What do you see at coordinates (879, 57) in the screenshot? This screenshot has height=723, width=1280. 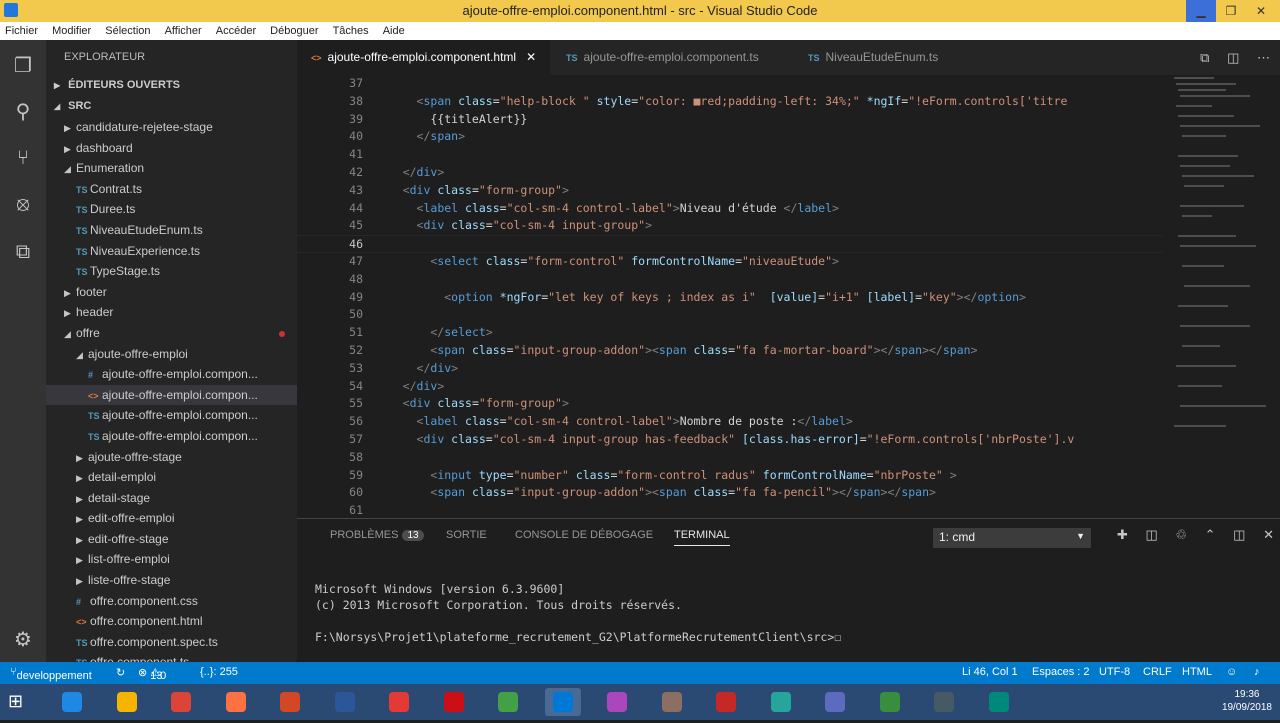 I see `tab-niveau-etude-enum: TS NiveauEtudeEnum.ts` at bounding box center [879, 57].